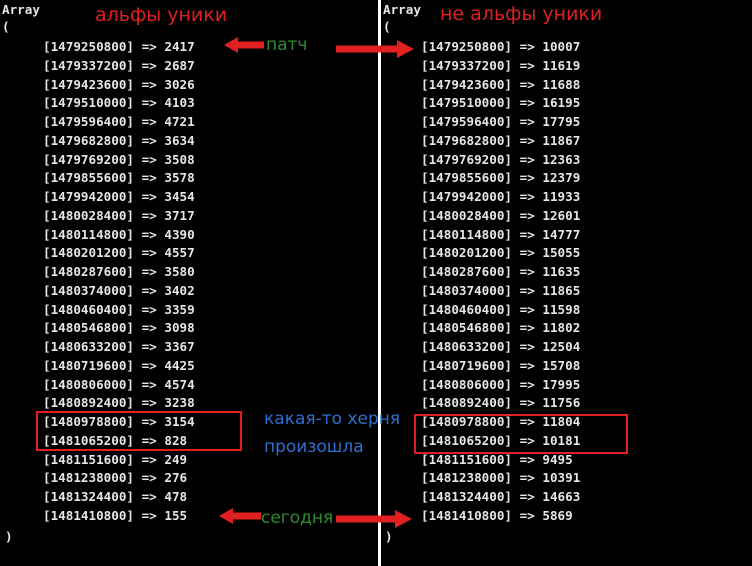 The image size is (752, 566). Describe the element at coordinates (88, 196) in the screenshot. I see `timestamp-key: [1479942000]` at that location.